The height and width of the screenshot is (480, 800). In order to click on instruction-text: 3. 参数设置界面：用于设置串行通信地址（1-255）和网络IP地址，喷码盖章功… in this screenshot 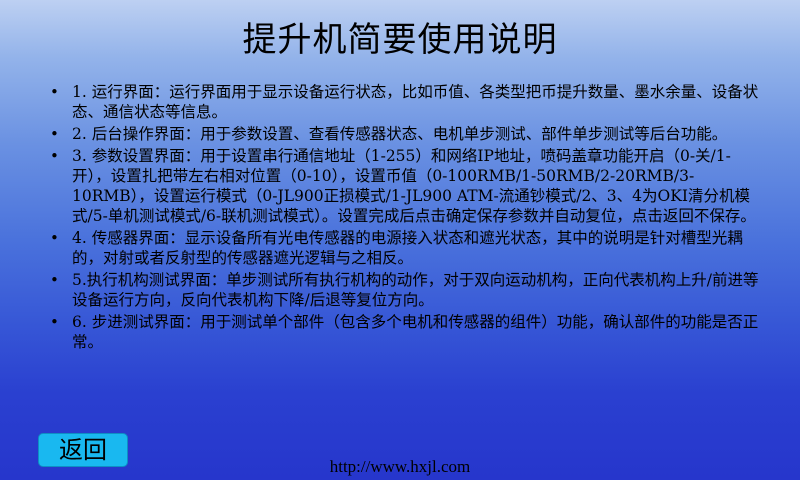, I will do `click(414, 186)`.